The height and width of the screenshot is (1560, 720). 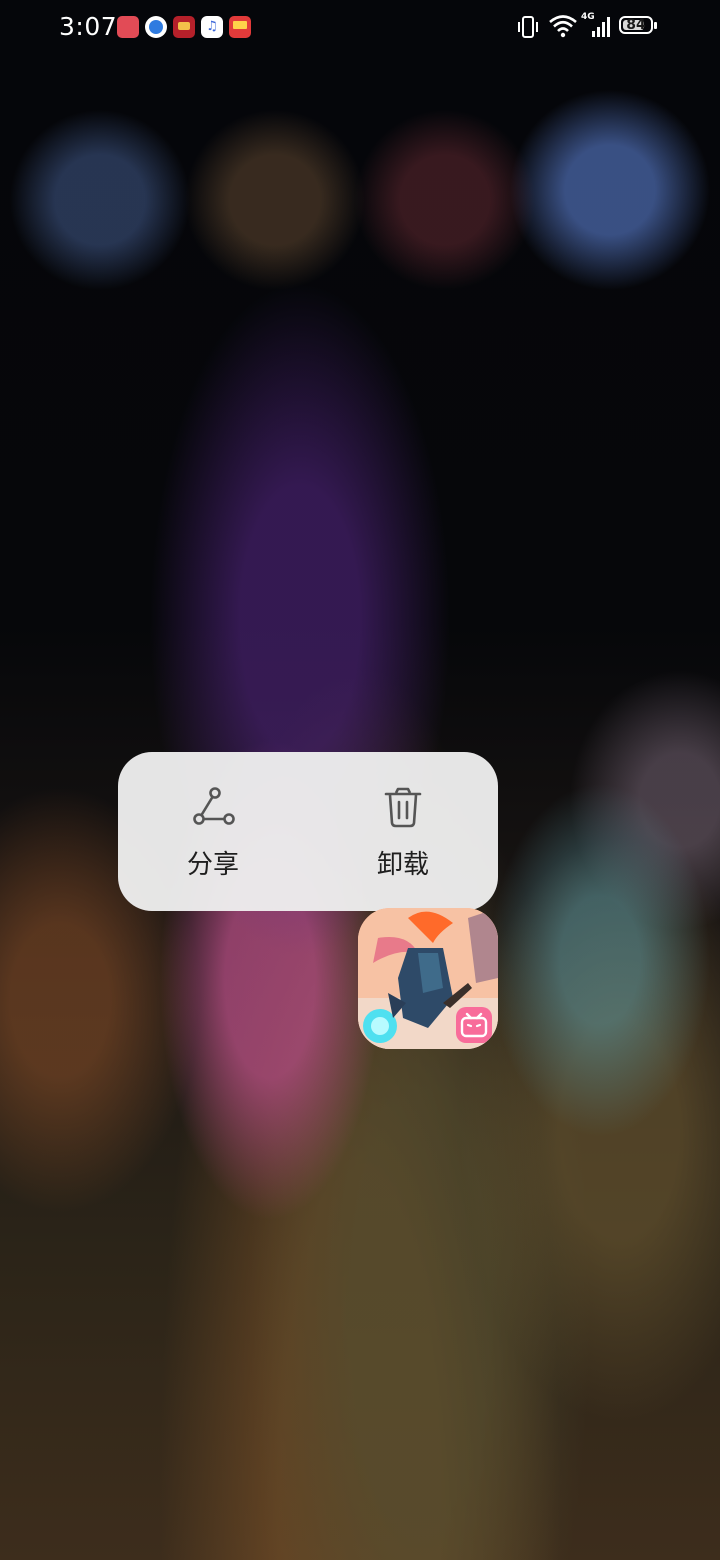 I want to click on bilibili-badge-icon, so click(x=474, y=1025).